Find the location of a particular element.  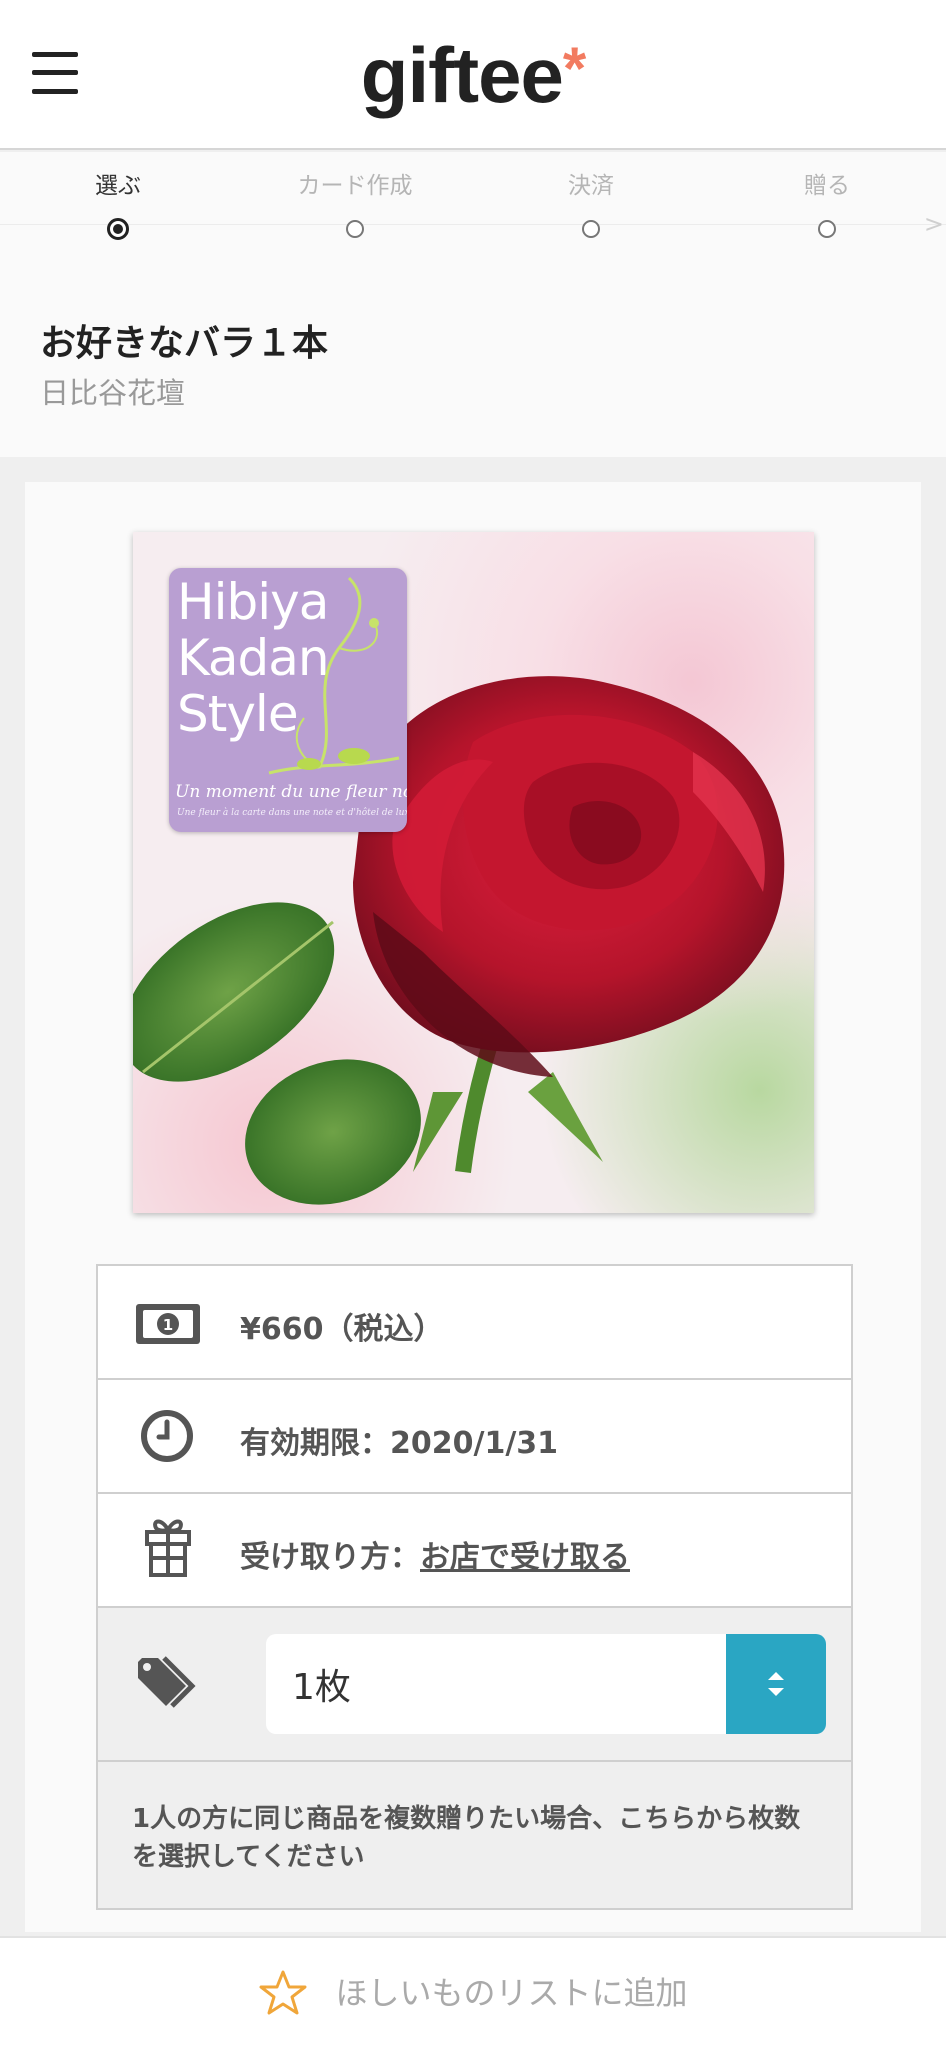

quantity-note-row: 1人の方に同じ商品を複数贈りたい場合、こちらから枚数を選択してください is located at coordinates (474, 1835).